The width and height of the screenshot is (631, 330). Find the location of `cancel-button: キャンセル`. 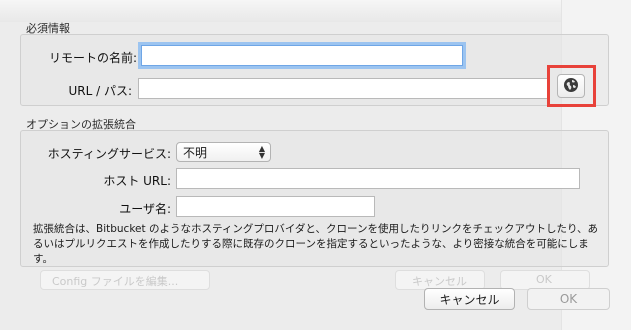

cancel-button: キャンセル is located at coordinates (469, 299).